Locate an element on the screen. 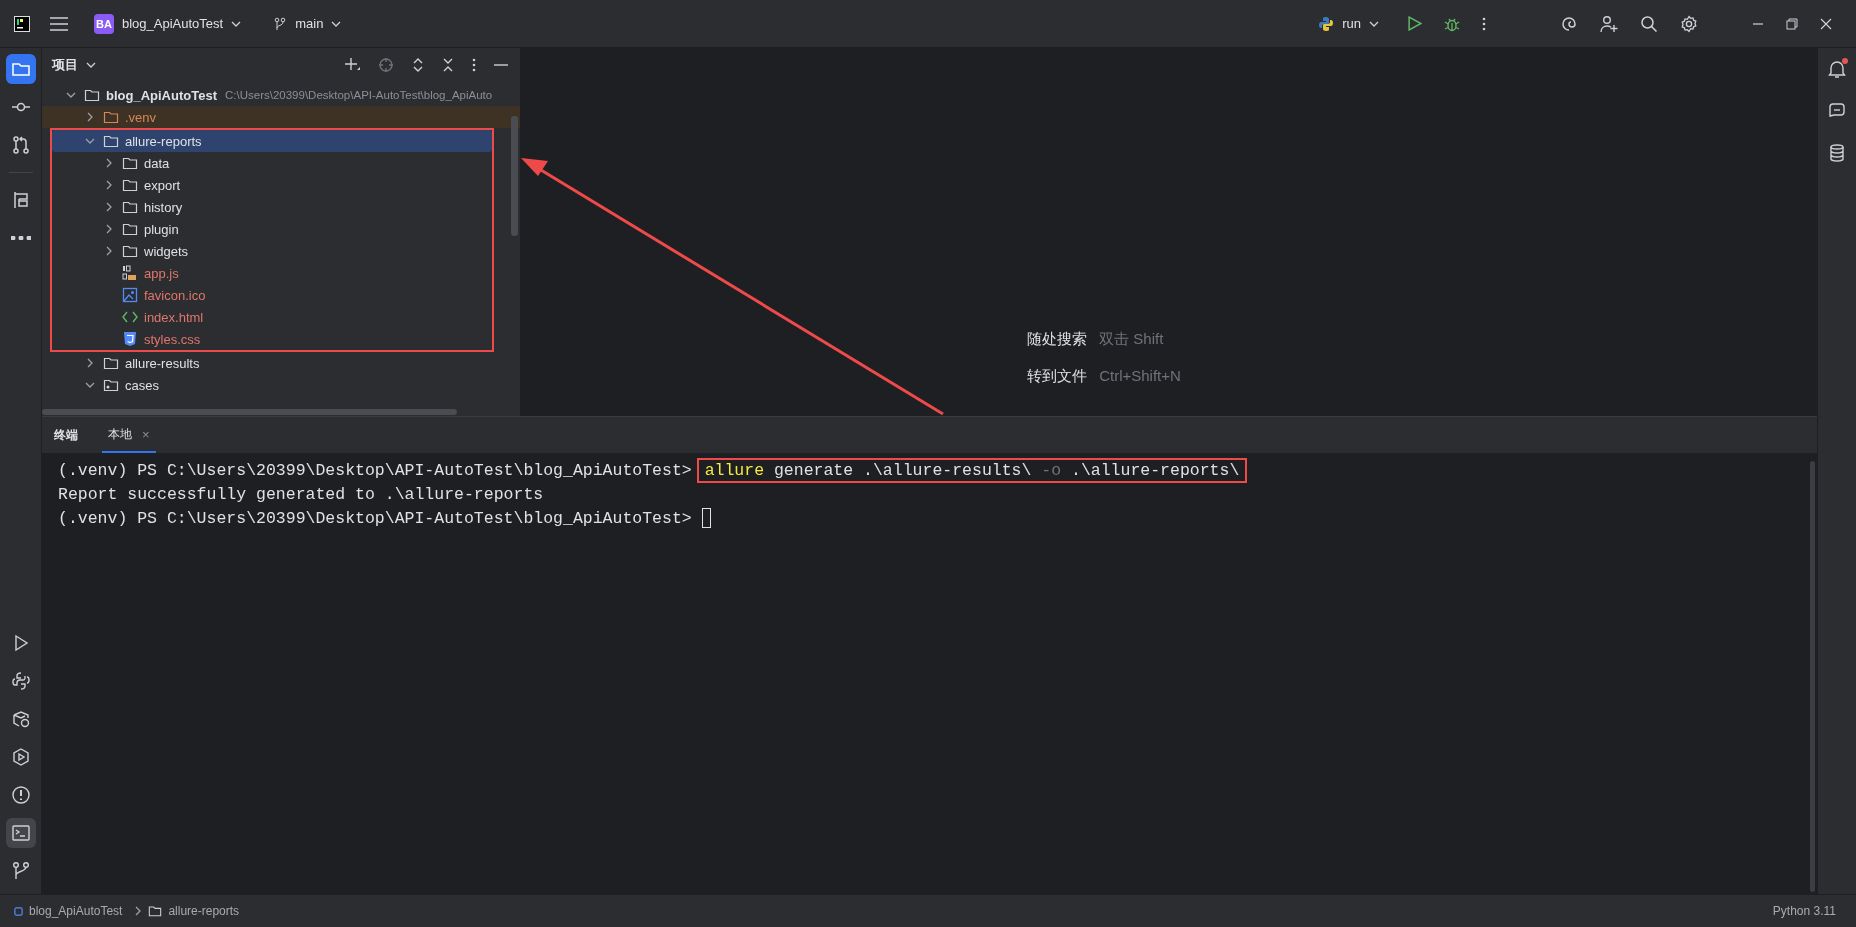  menu-icon is located at coordinates (59, 23).